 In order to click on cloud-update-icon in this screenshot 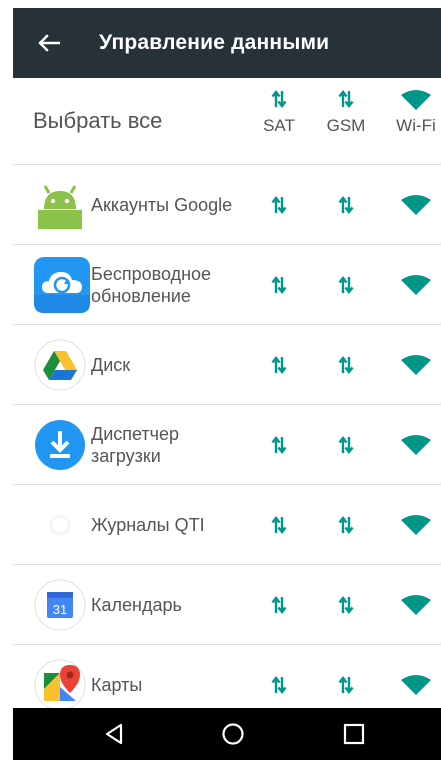, I will do `click(62, 285)`.